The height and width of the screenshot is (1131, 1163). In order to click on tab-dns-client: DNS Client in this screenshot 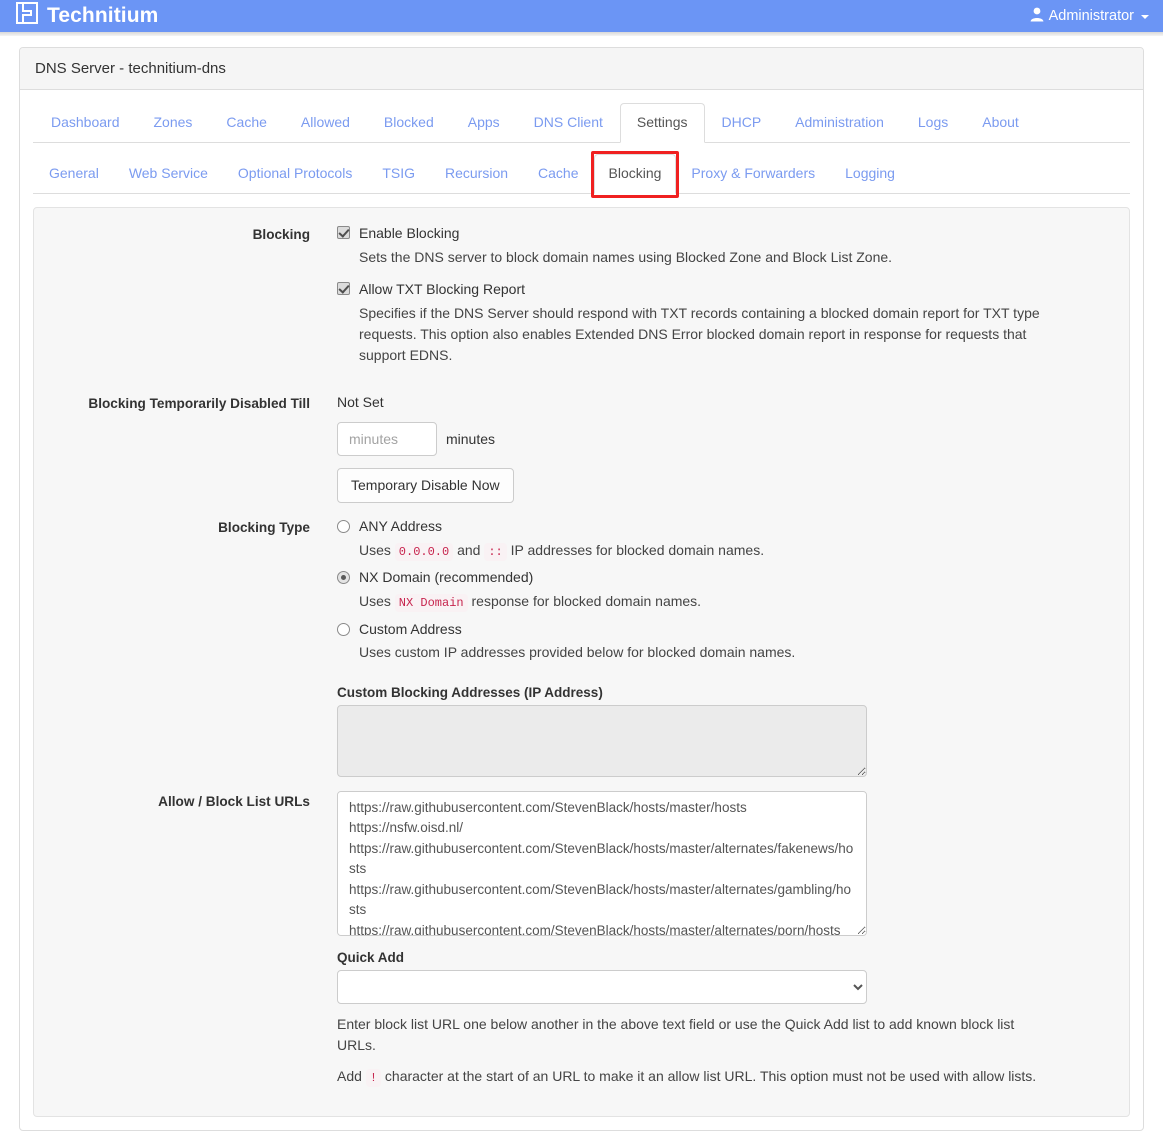, I will do `click(568, 123)`.